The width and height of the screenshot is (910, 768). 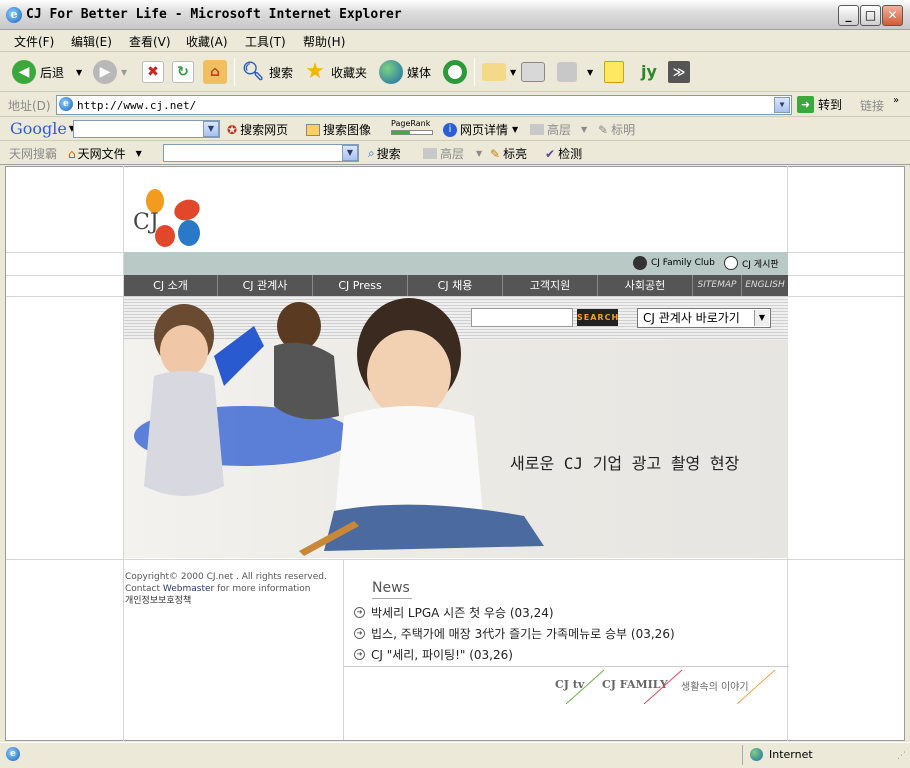 What do you see at coordinates (494, 72) in the screenshot?
I see `mail-icon` at bounding box center [494, 72].